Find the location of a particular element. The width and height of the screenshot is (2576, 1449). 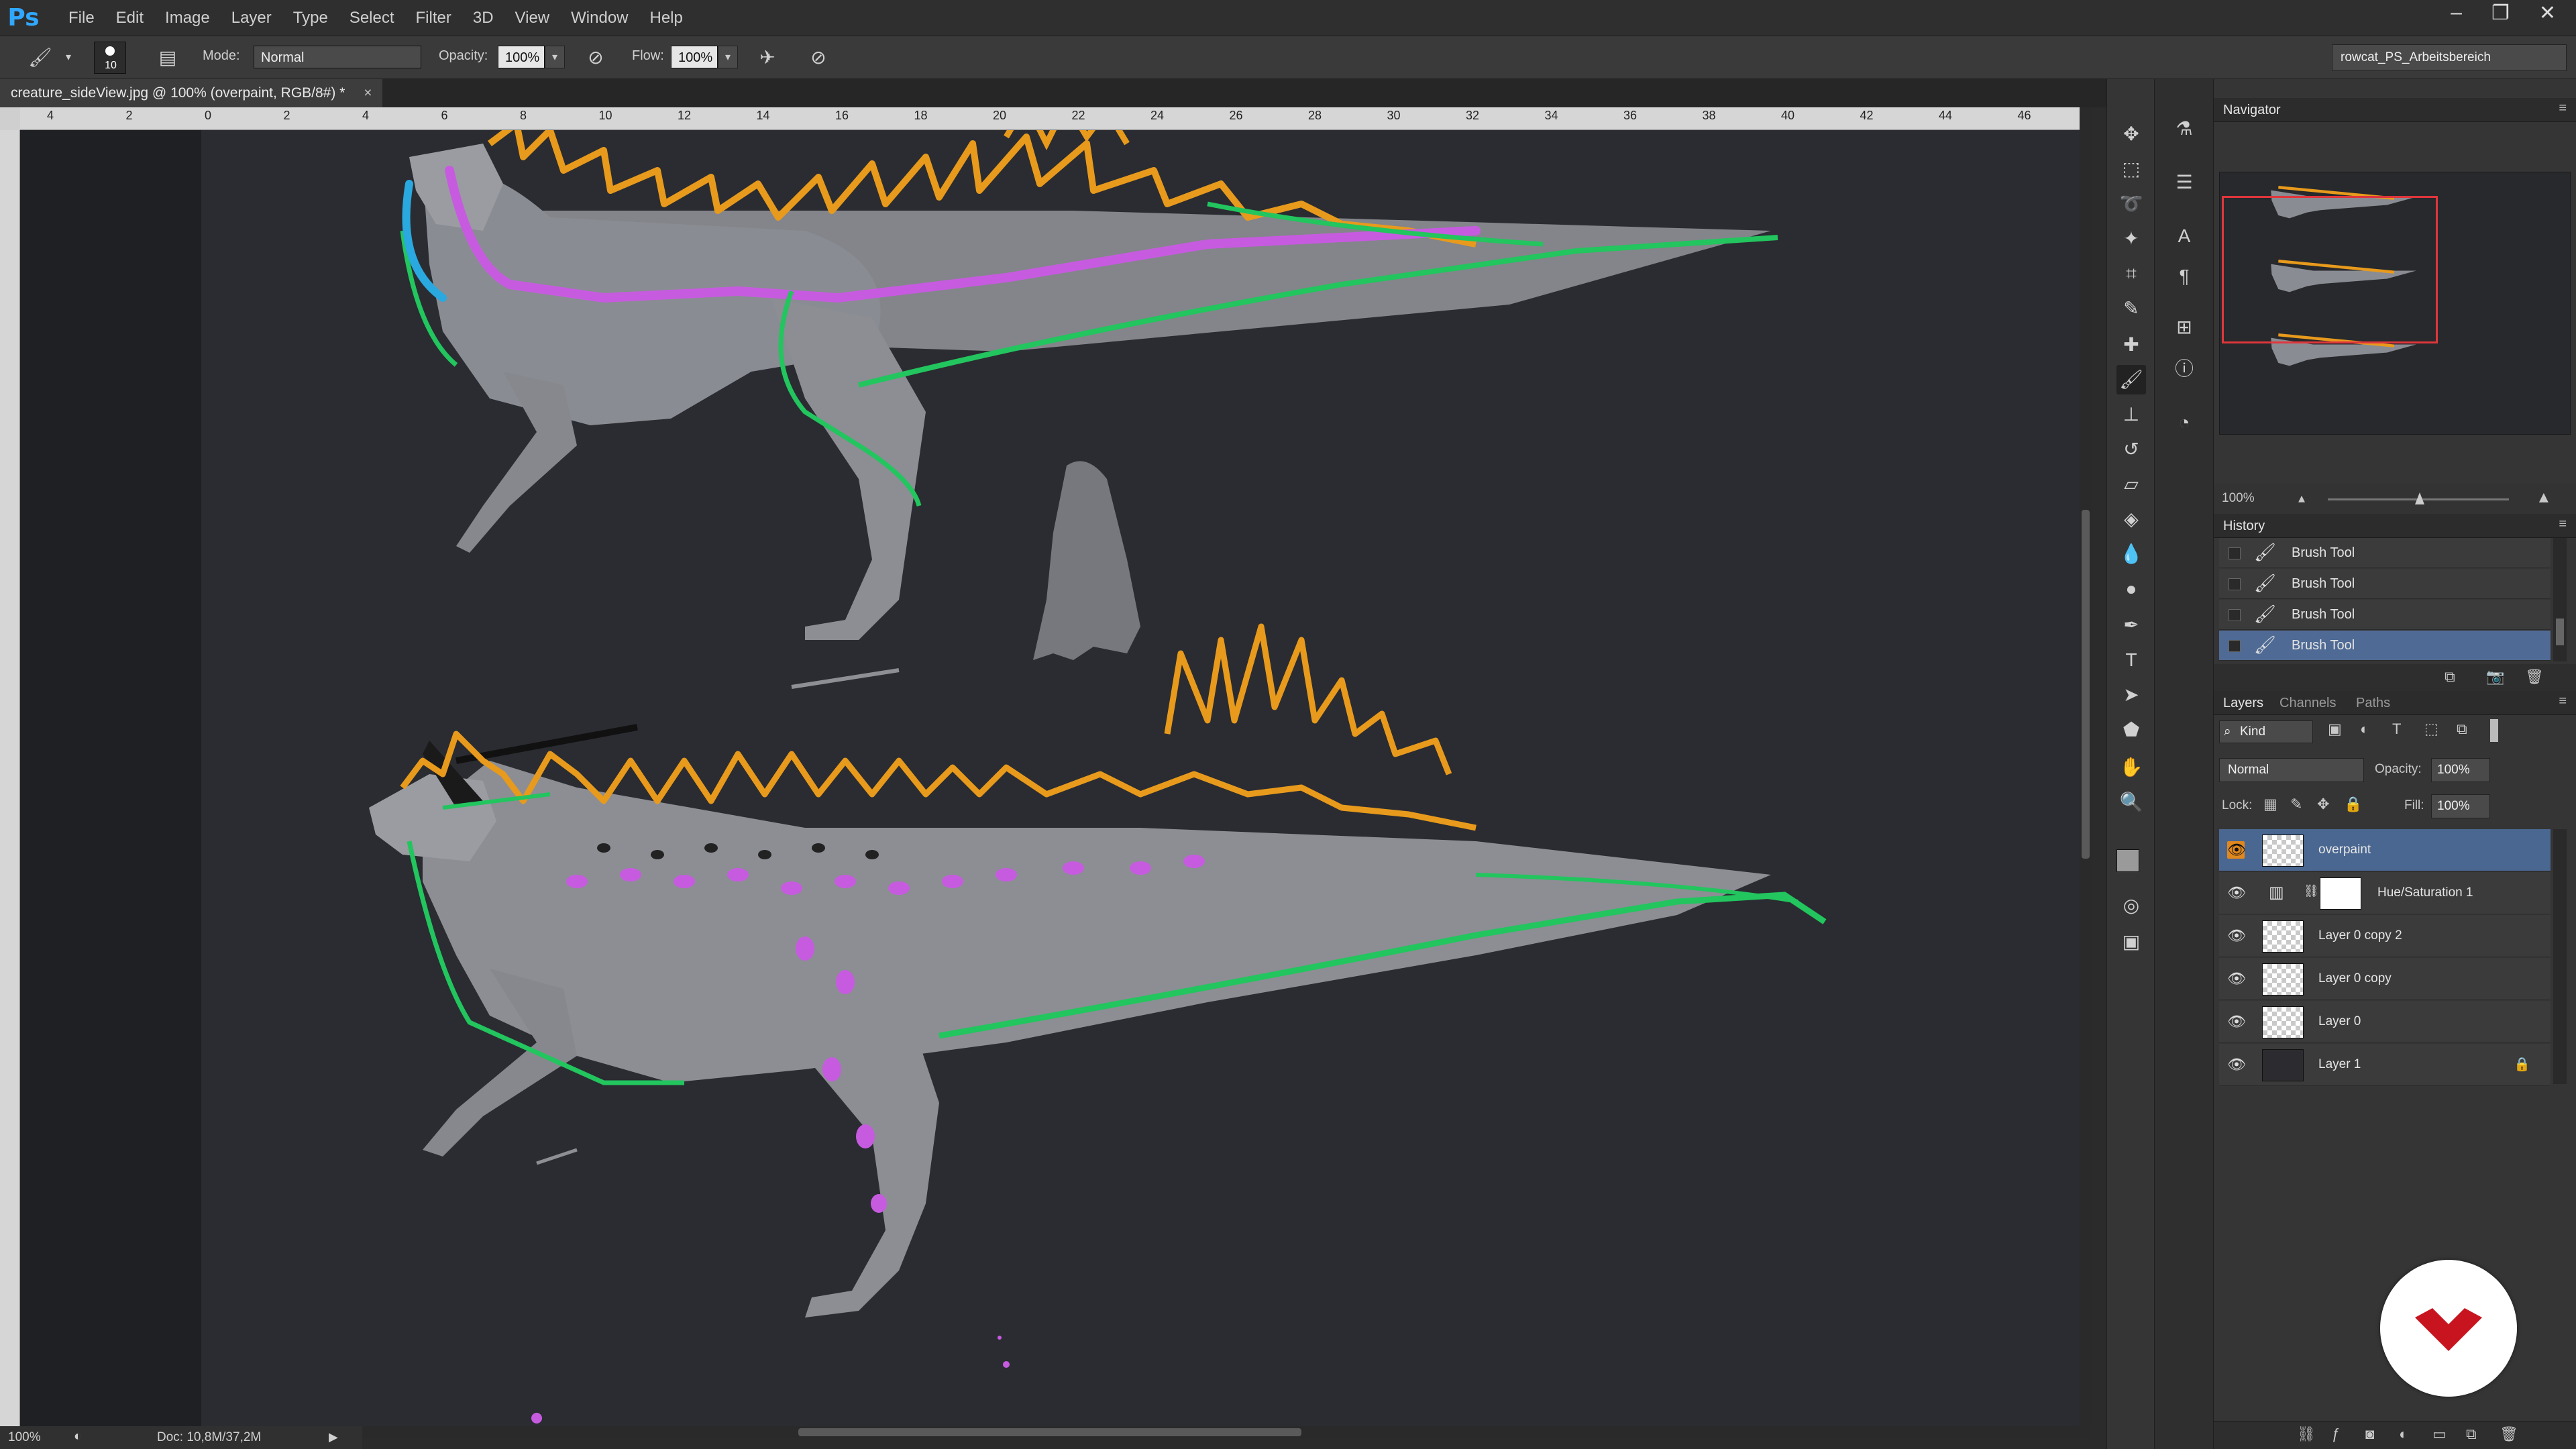

new-layer-icon: ⧉ is located at coordinates (2471, 1434).